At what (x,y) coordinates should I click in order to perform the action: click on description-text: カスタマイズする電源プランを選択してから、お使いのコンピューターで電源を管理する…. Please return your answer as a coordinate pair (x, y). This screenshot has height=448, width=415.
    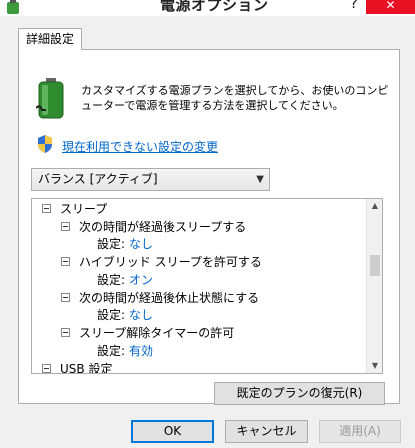
    Looking at the image, I should click on (235, 98).